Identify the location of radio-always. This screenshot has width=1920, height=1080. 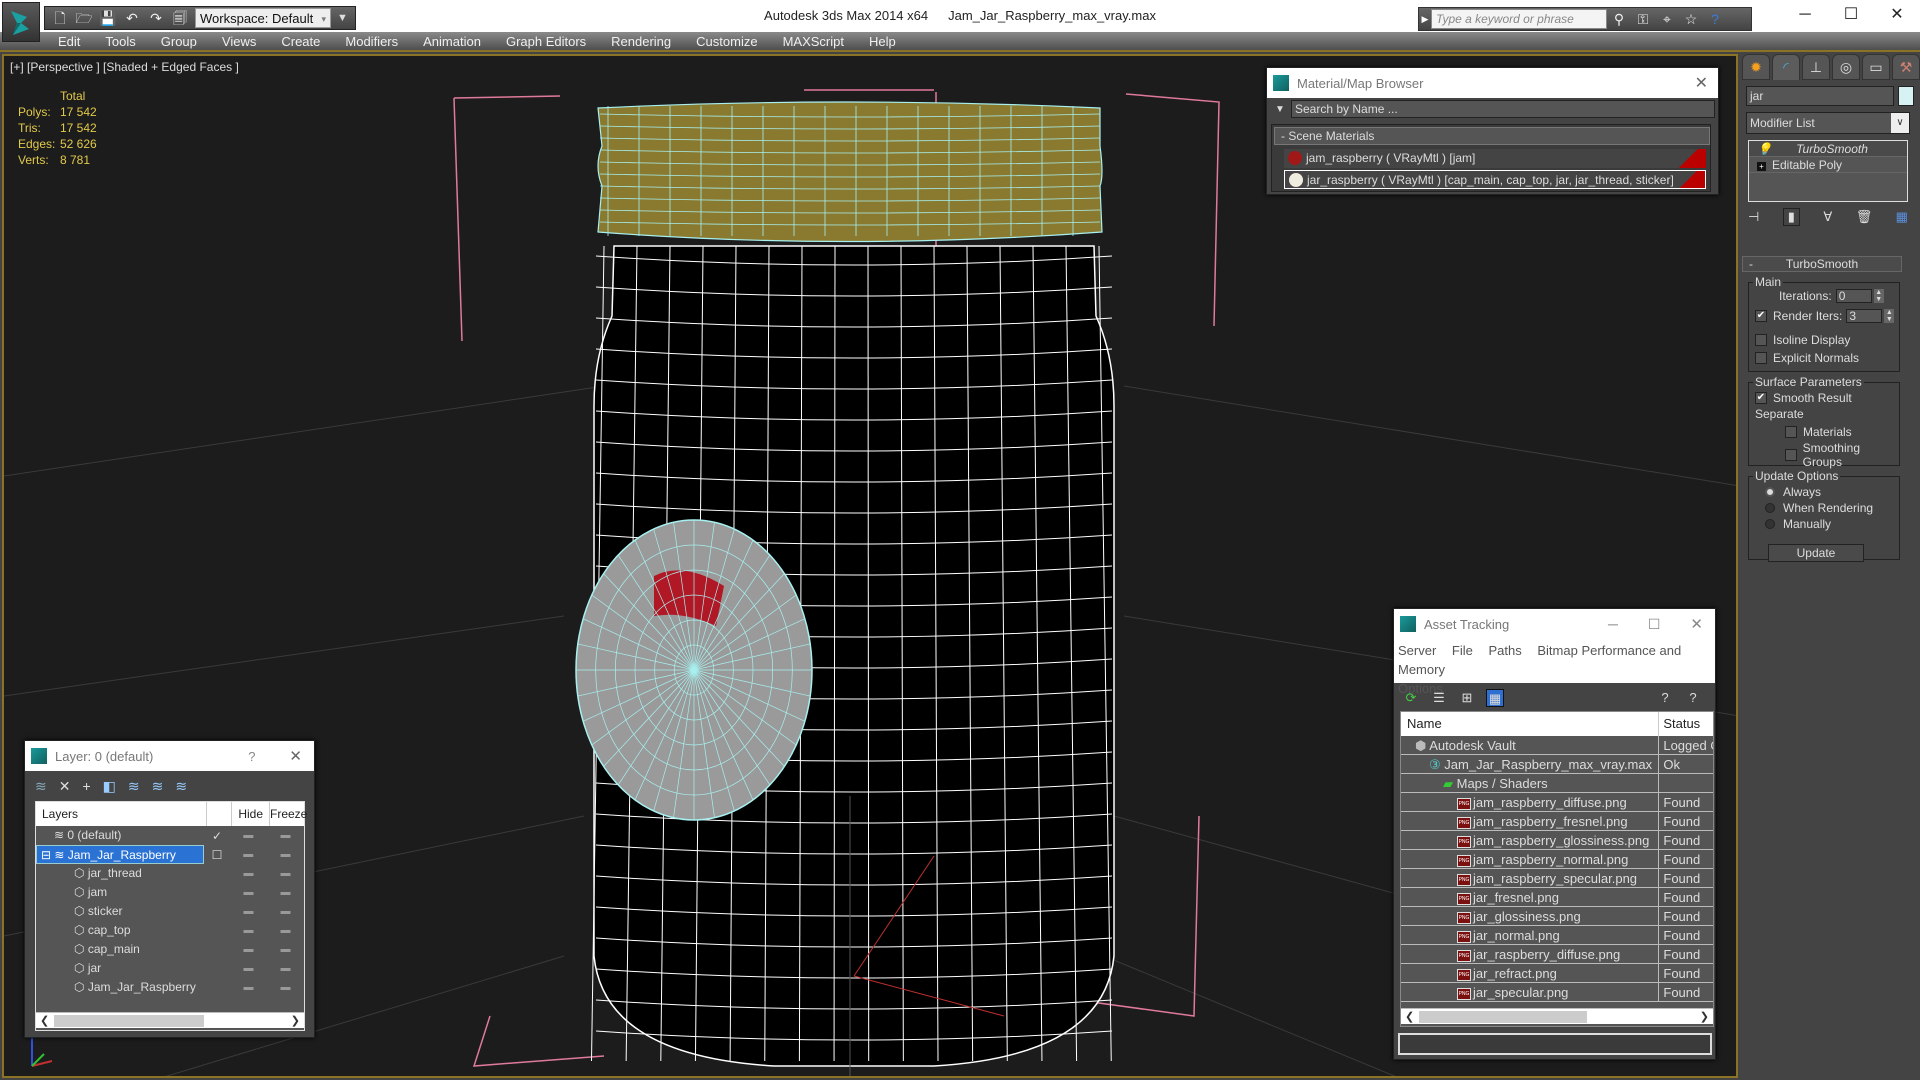
(1770, 492).